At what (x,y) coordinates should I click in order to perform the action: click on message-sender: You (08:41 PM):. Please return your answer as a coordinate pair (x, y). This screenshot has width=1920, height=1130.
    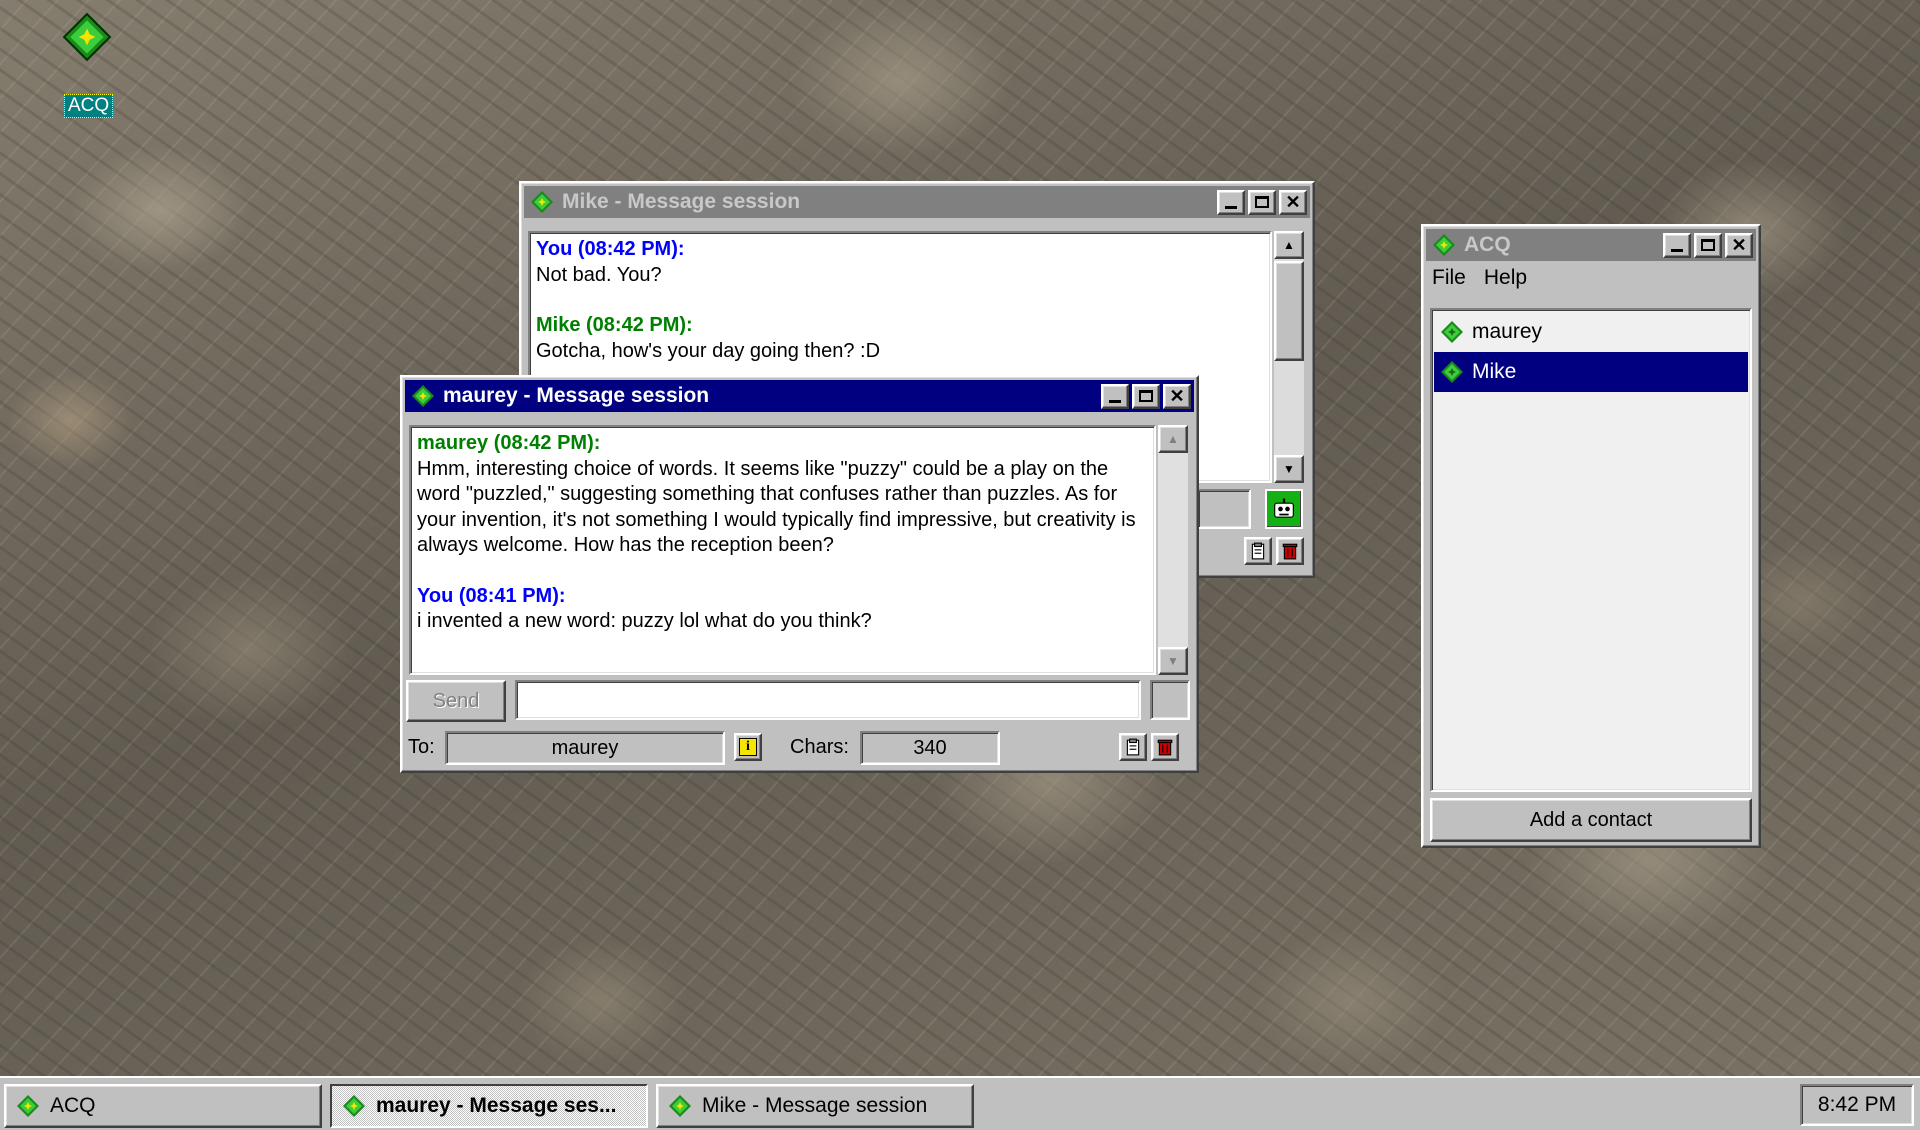
    Looking at the image, I should click on (491, 595).